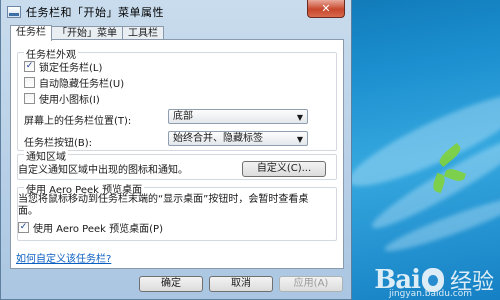 The height and width of the screenshot is (300, 500). What do you see at coordinates (29, 98) in the screenshot?
I see `small-icons-checkbox` at bounding box center [29, 98].